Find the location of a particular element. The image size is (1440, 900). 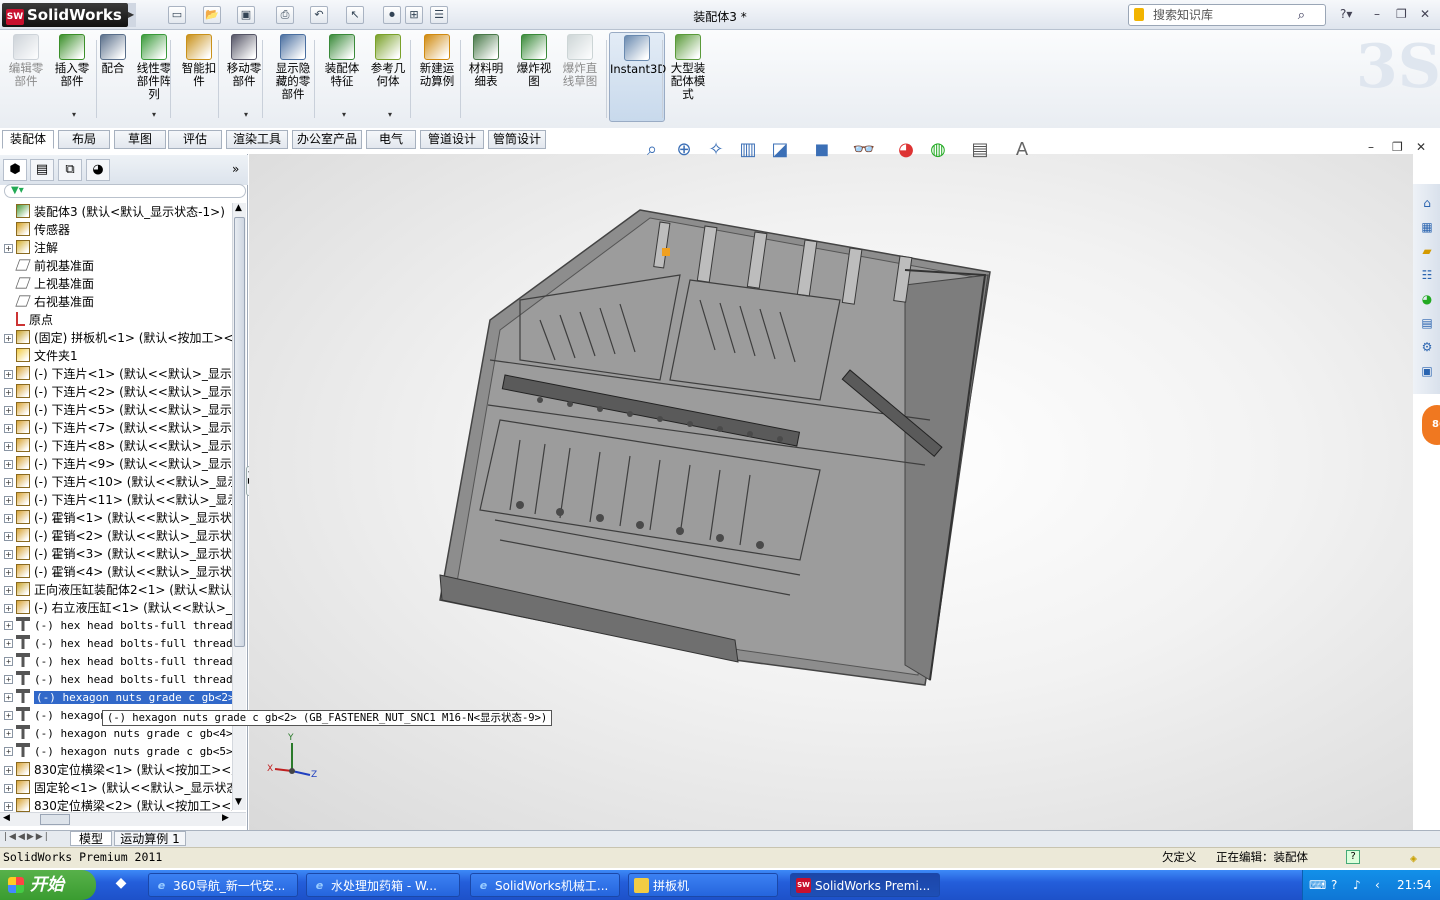

search-input: 搜索知识库 ⌕ is located at coordinates (1227, 15).